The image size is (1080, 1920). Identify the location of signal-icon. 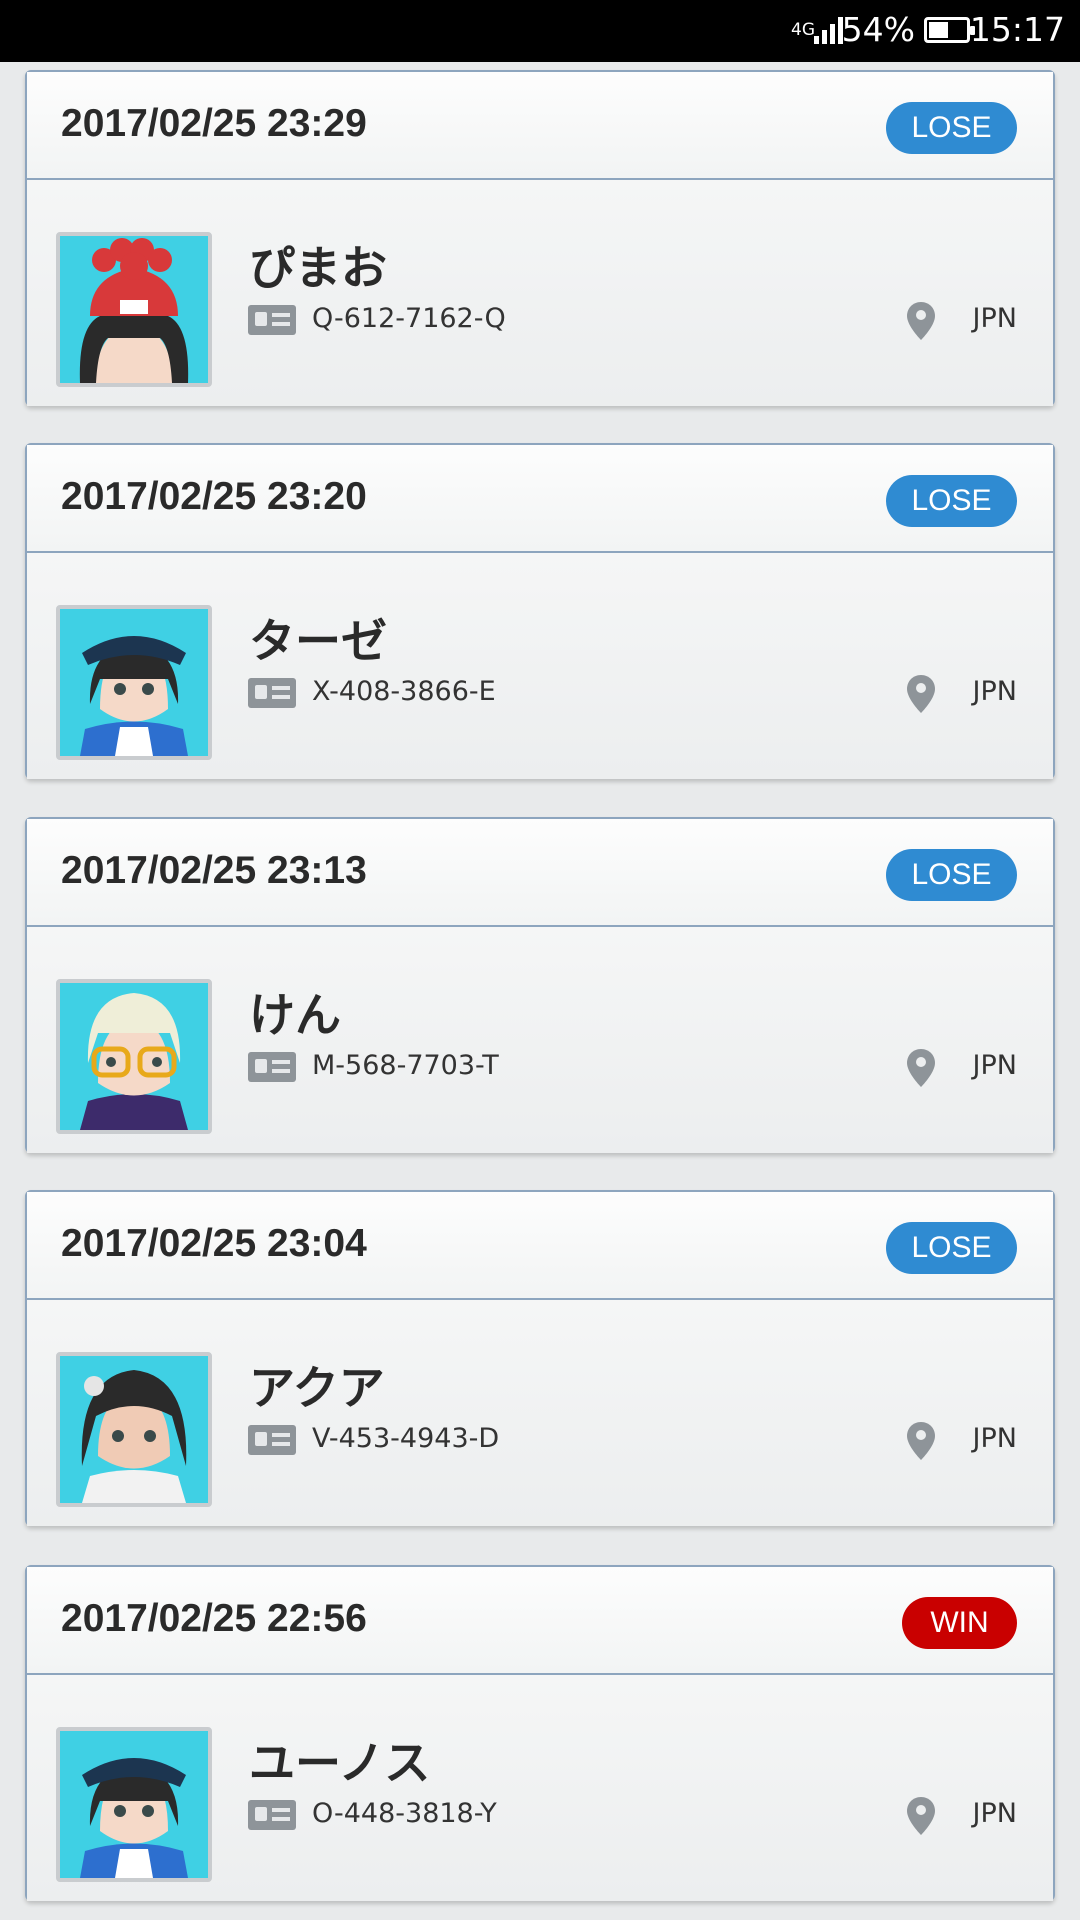
(829, 30).